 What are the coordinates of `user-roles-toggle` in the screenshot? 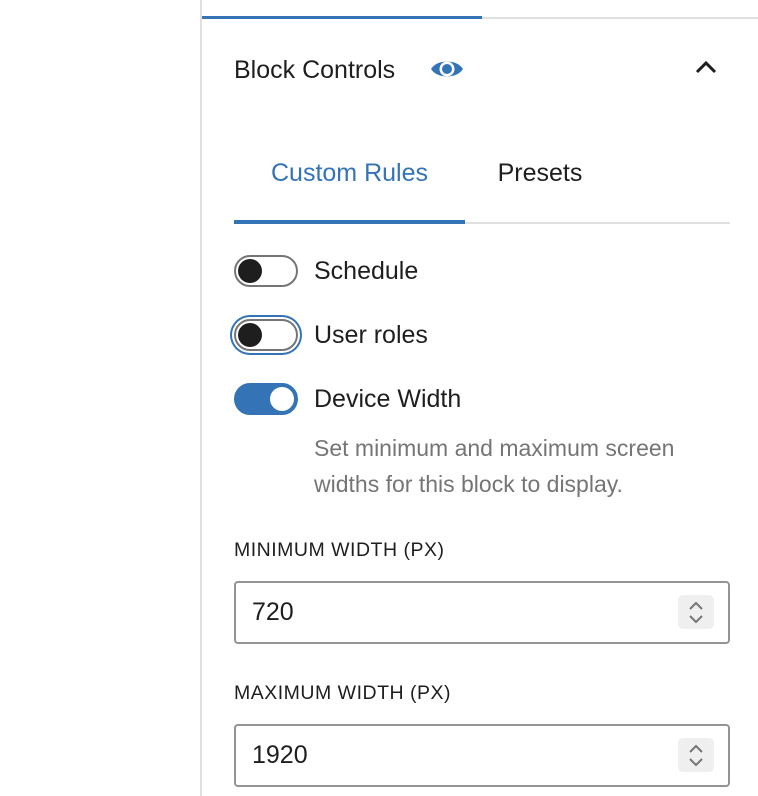 It's located at (266, 335).